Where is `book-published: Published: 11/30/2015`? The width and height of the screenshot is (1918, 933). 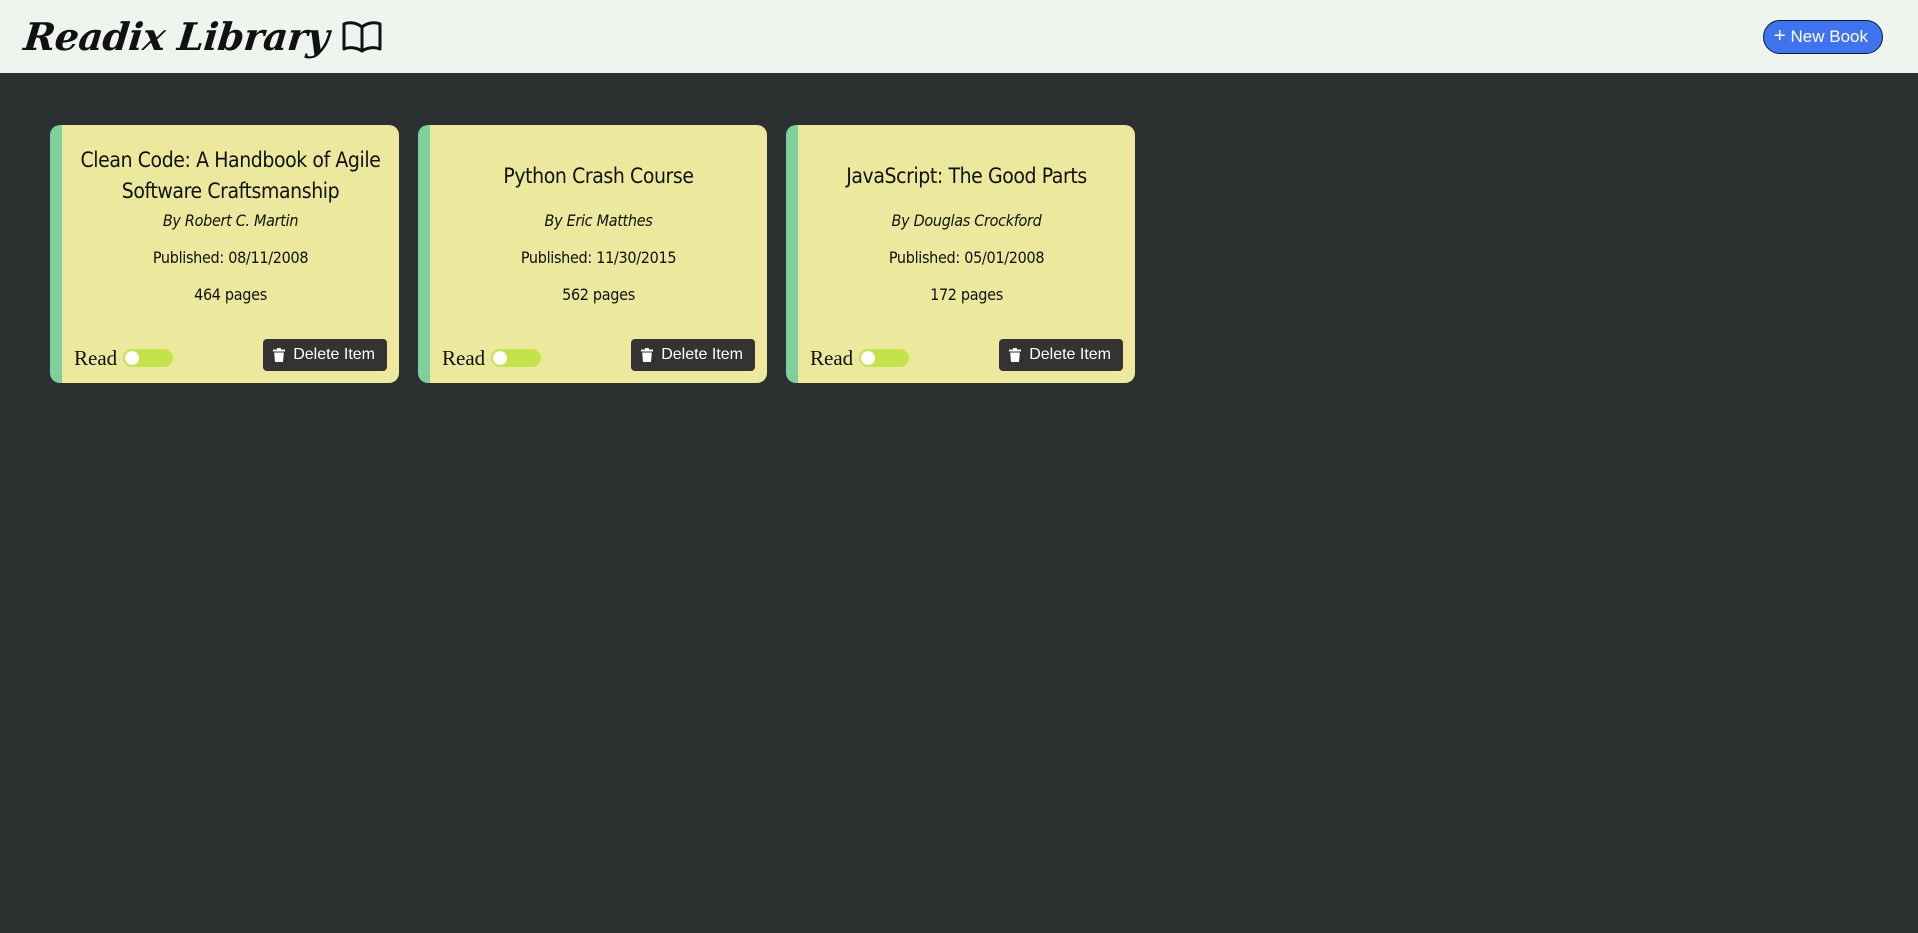
book-published: Published: 11/30/2015 is located at coordinates (598, 257).